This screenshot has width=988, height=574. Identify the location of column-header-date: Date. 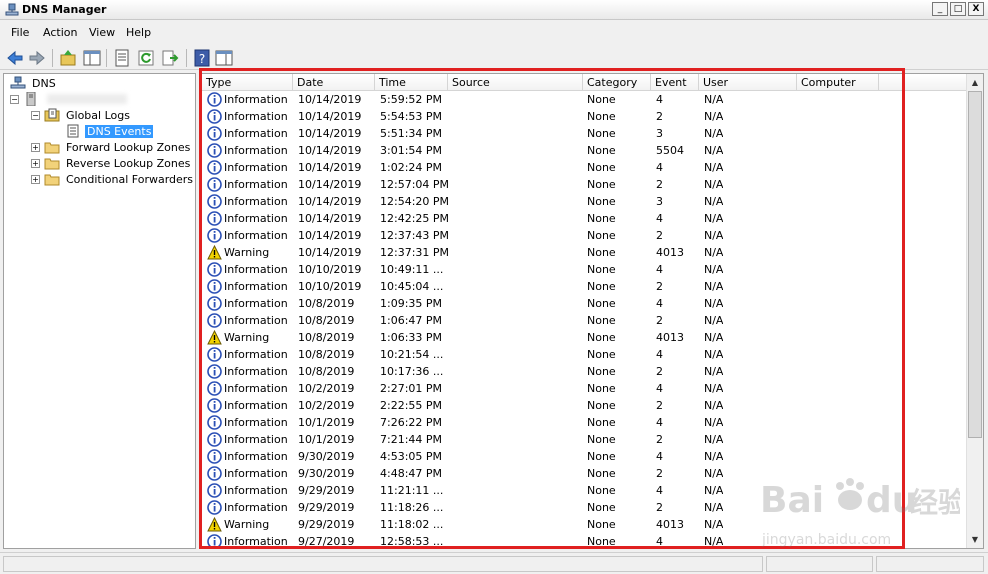
(334, 82).